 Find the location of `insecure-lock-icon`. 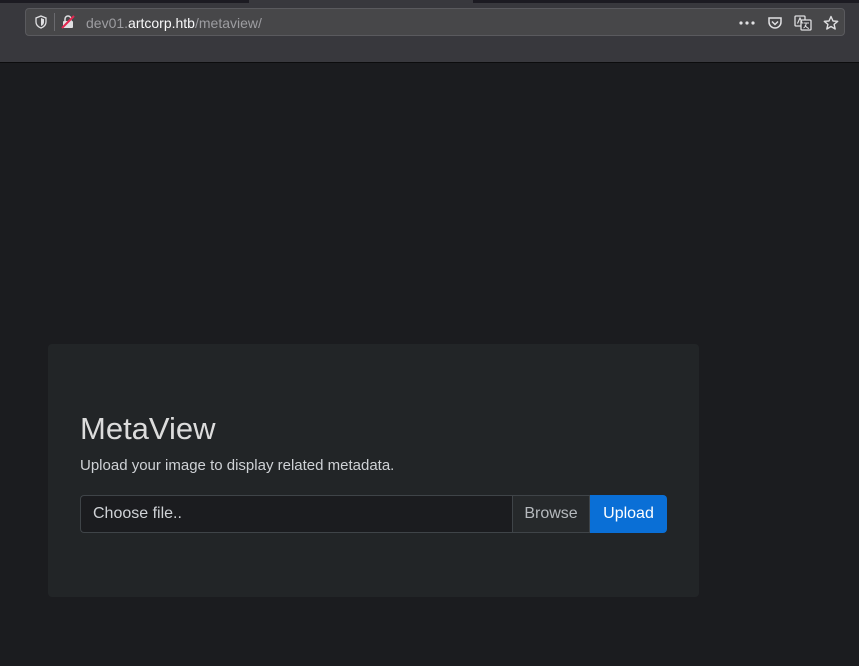

insecure-lock-icon is located at coordinates (68, 22).